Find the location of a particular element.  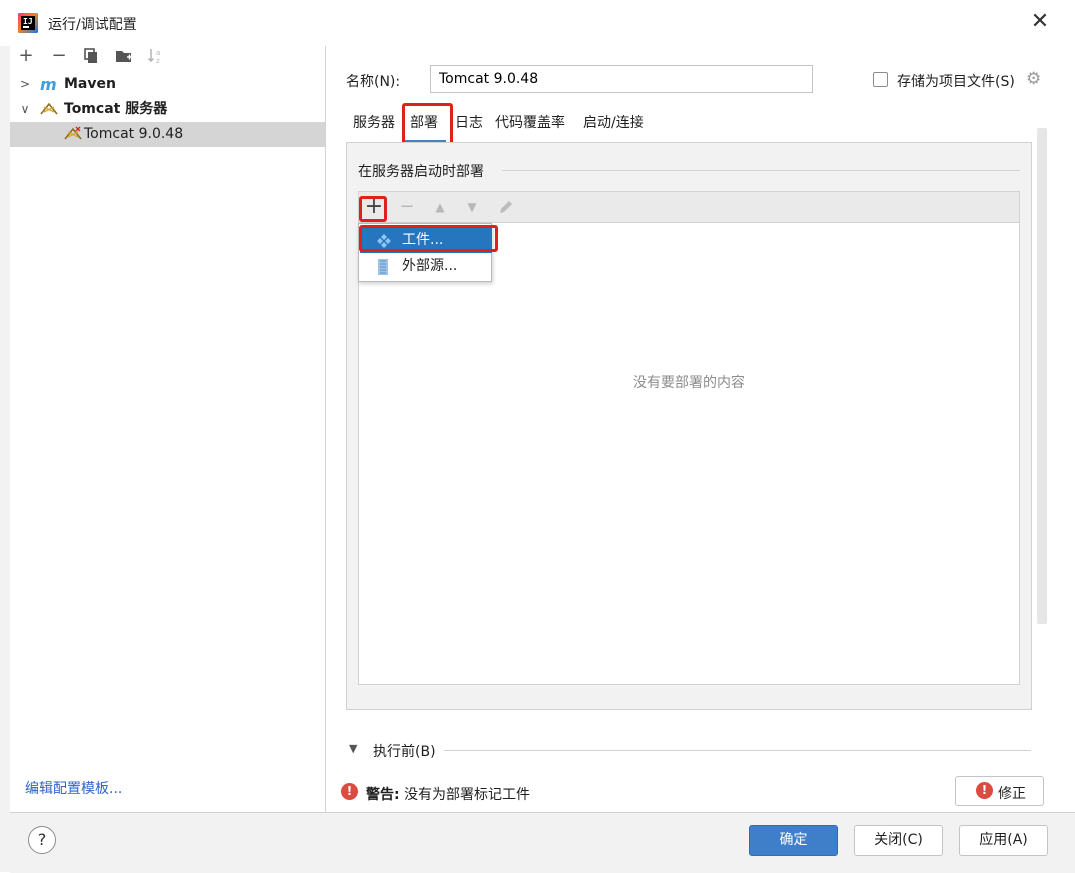

deploy-list-toolbar is located at coordinates (689, 207).